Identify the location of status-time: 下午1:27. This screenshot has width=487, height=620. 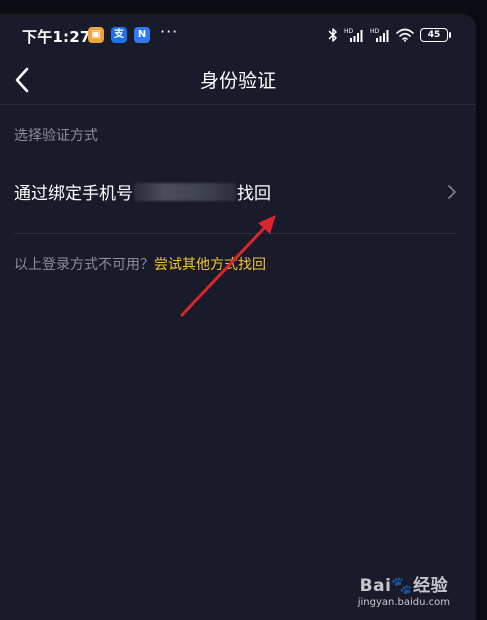
(56, 37).